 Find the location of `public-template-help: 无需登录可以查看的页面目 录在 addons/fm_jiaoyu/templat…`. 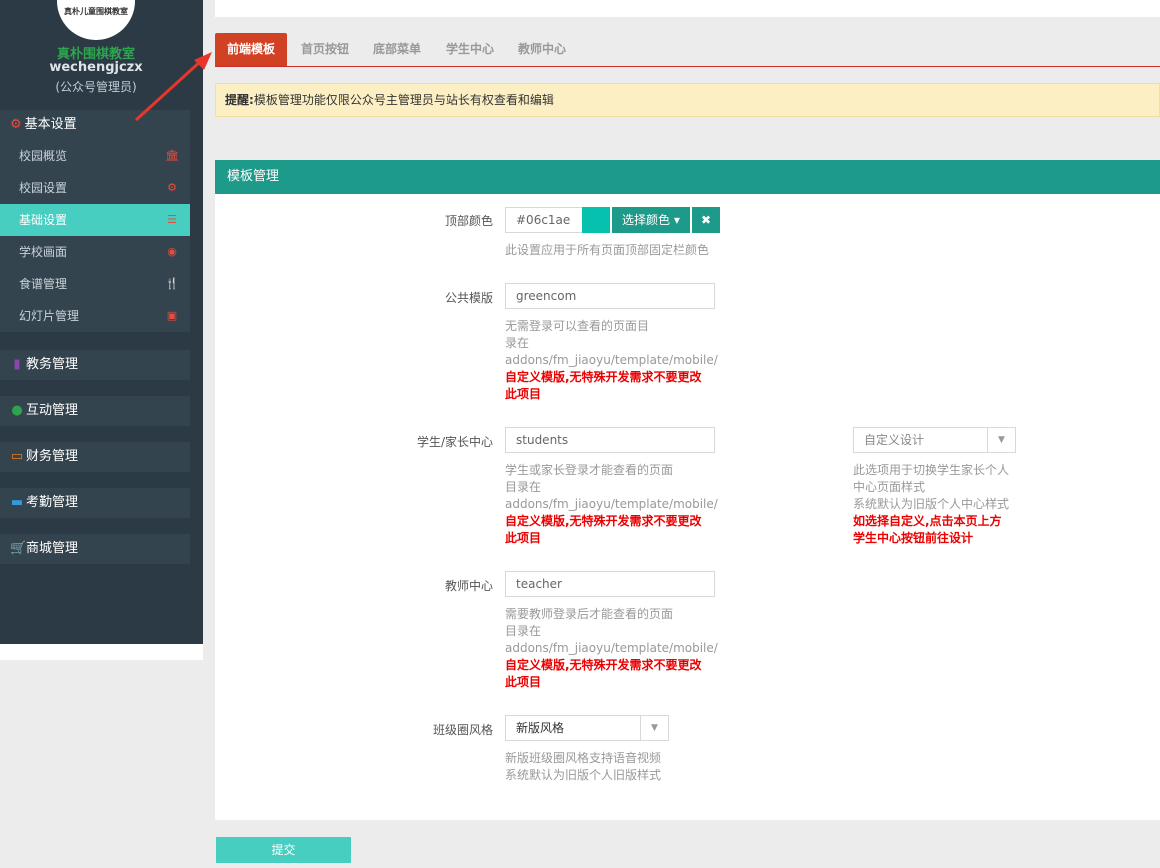

public-template-help: 无需登录可以查看的页面目 录在 addons/fm_jiaoyu/templat… is located at coordinates (612, 360).